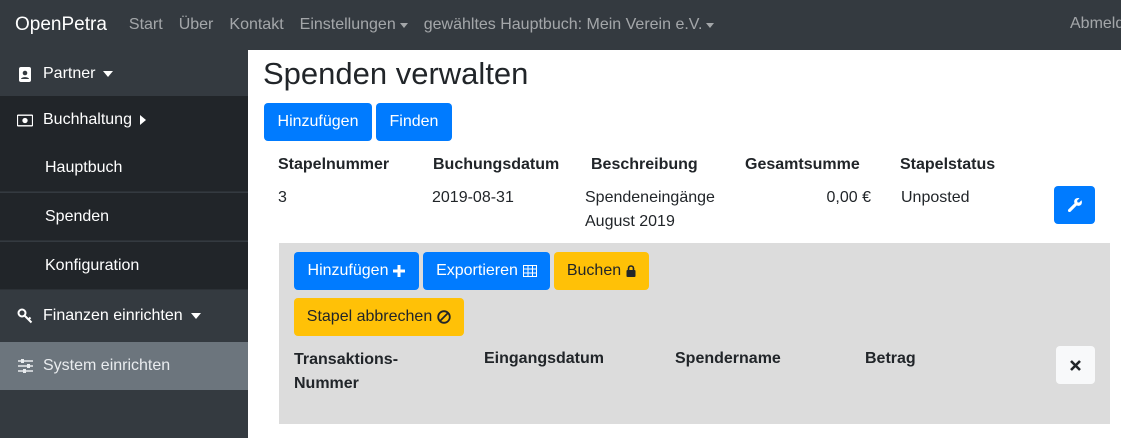 The width and height of the screenshot is (1121, 438). Describe the element at coordinates (61, 25) in the screenshot. I see `brand-logo: OpenPetra` at that location.